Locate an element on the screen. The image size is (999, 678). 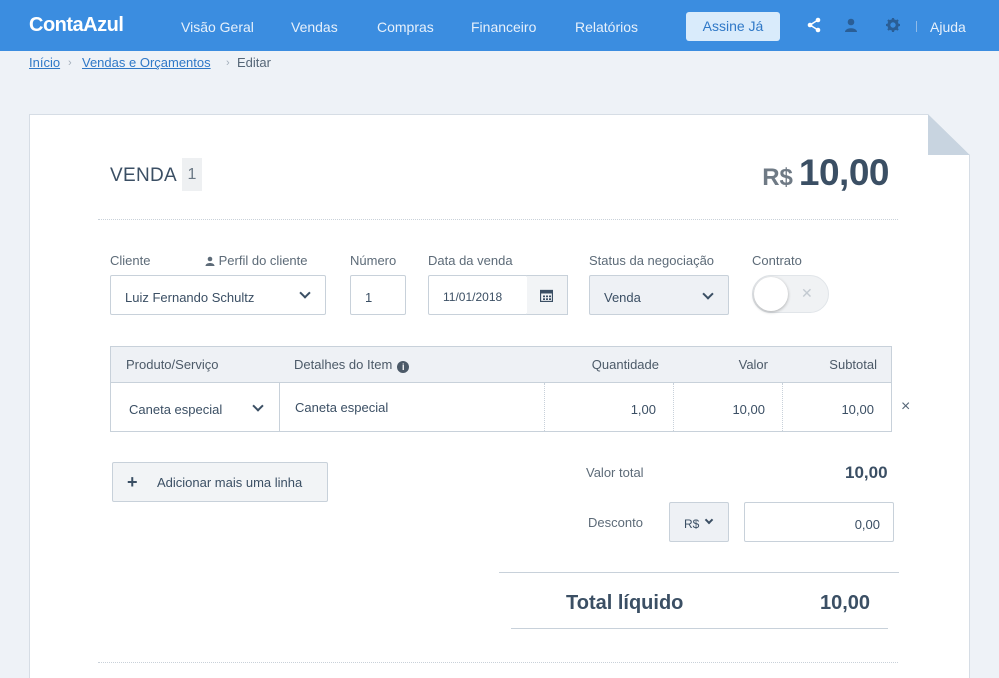
column-header-produto: Produto/Serviço is located at coordinates (172, 364).